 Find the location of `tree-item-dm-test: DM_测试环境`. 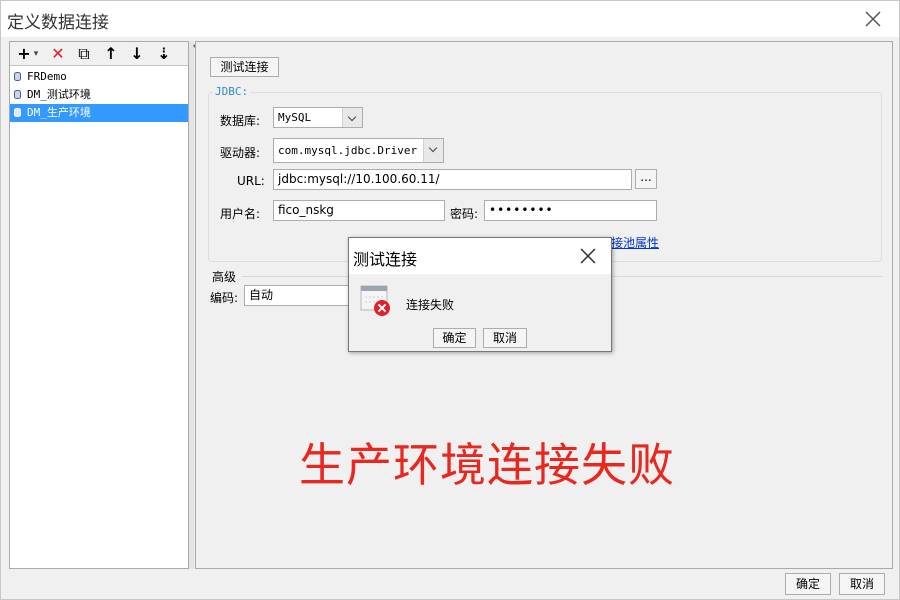

tree-item-dm-test: DM_测试环境 is located at coordinates (99, 95).